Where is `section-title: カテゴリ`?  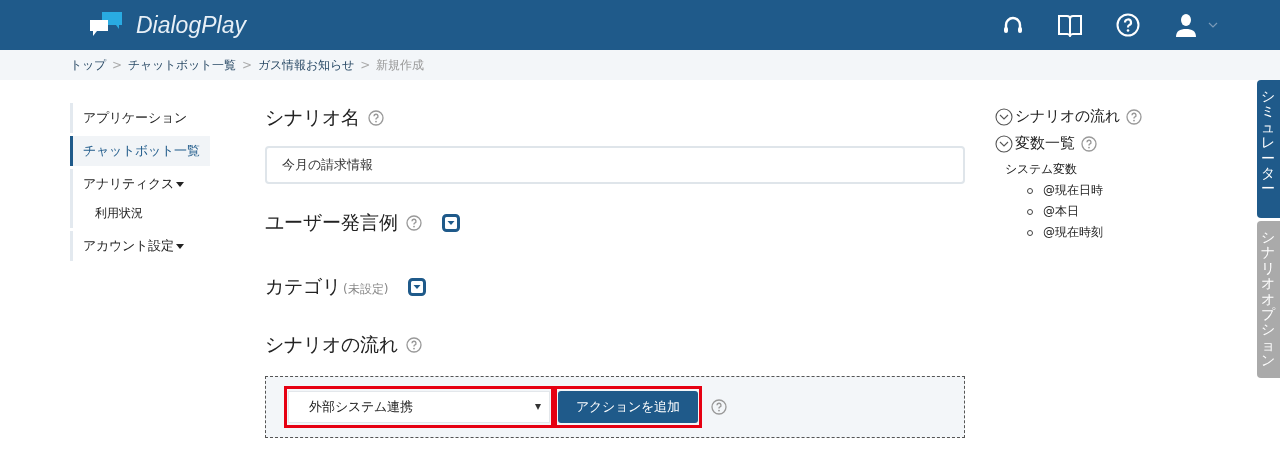
section-title: カテゴリ is located at coordinates (303, 286).